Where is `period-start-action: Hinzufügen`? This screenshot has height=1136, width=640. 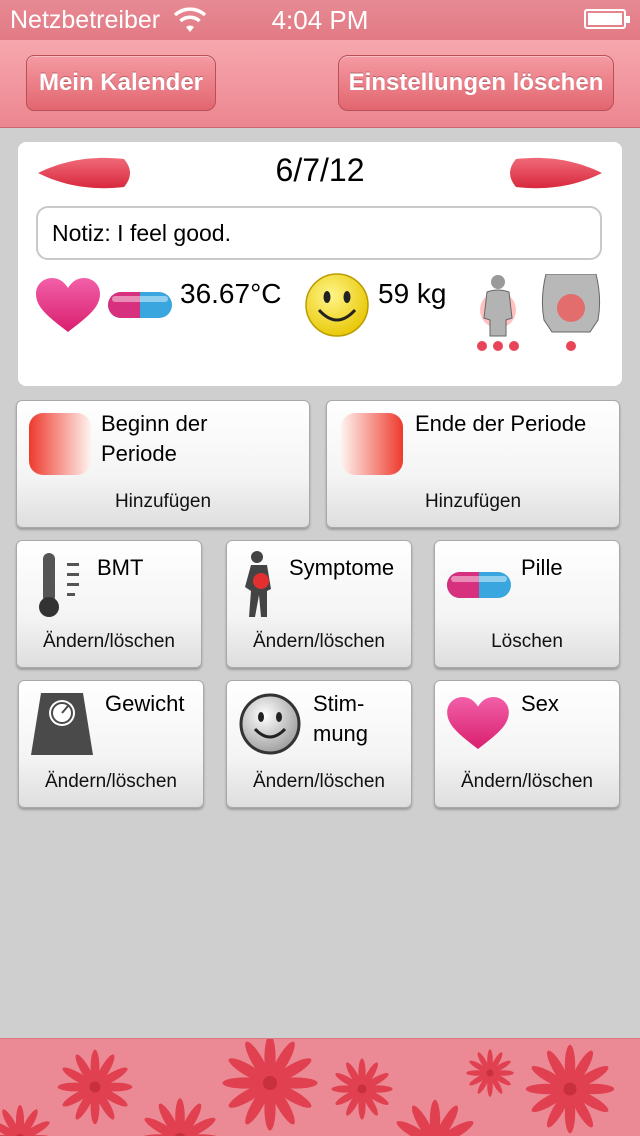 period-start-action: Hinzufügen is located at coordinates (163, 501).